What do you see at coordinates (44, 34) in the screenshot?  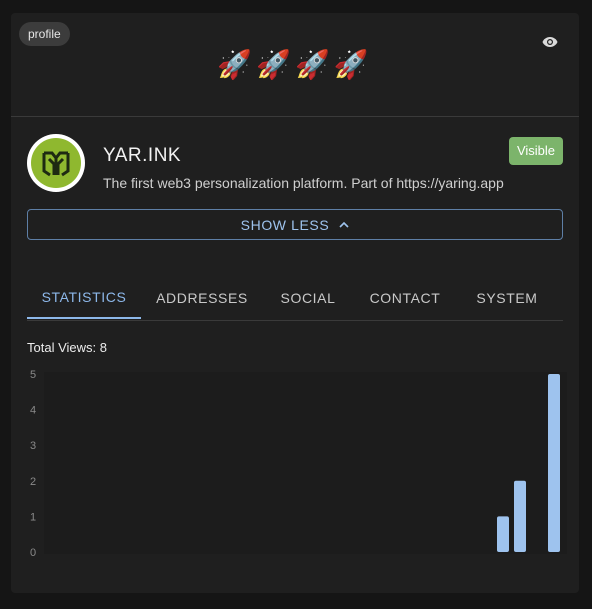 I see `profile-chip: profile` at bounding box center [44, 34].